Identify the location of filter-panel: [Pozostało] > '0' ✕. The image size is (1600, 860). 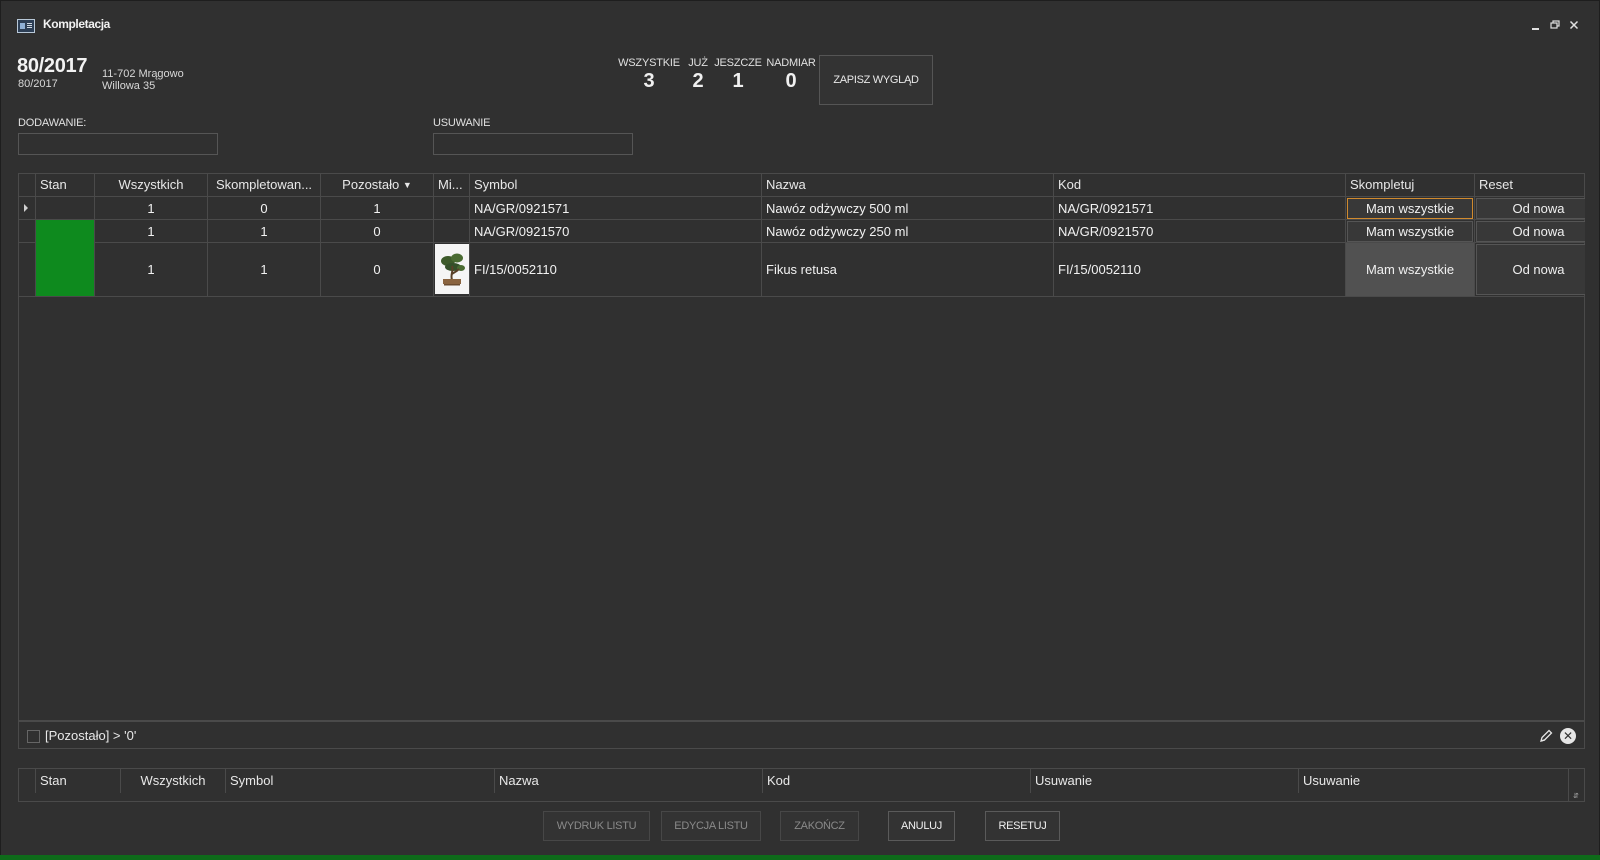
(801, 735).